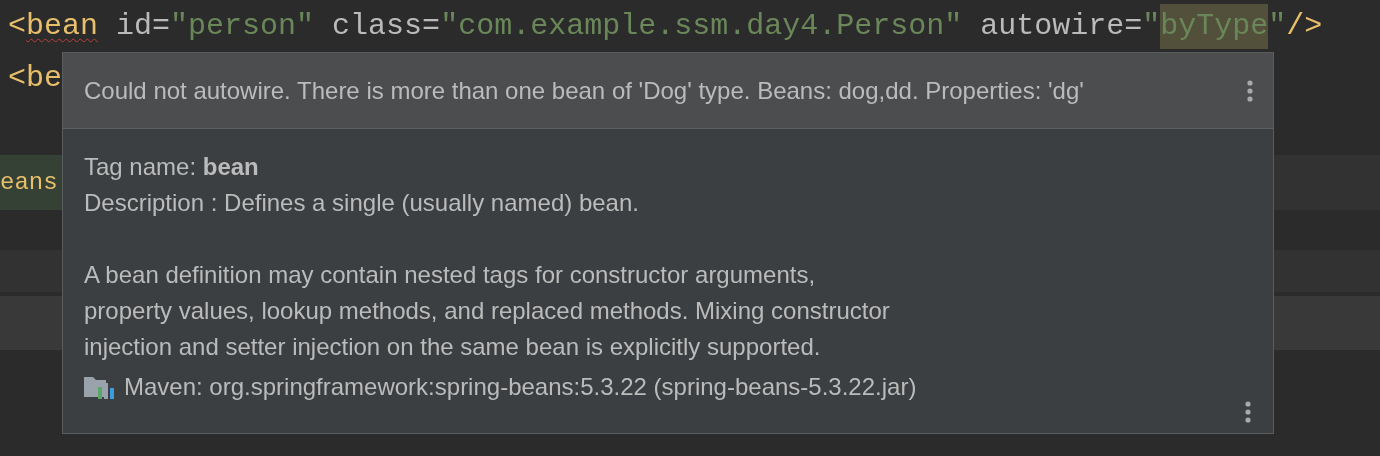 This screenshot has height=456, width=1380. What do you see at coordinates (377, 26) in the screenshot?
I see `attribute-name: class` at bounding box center [377, 26].